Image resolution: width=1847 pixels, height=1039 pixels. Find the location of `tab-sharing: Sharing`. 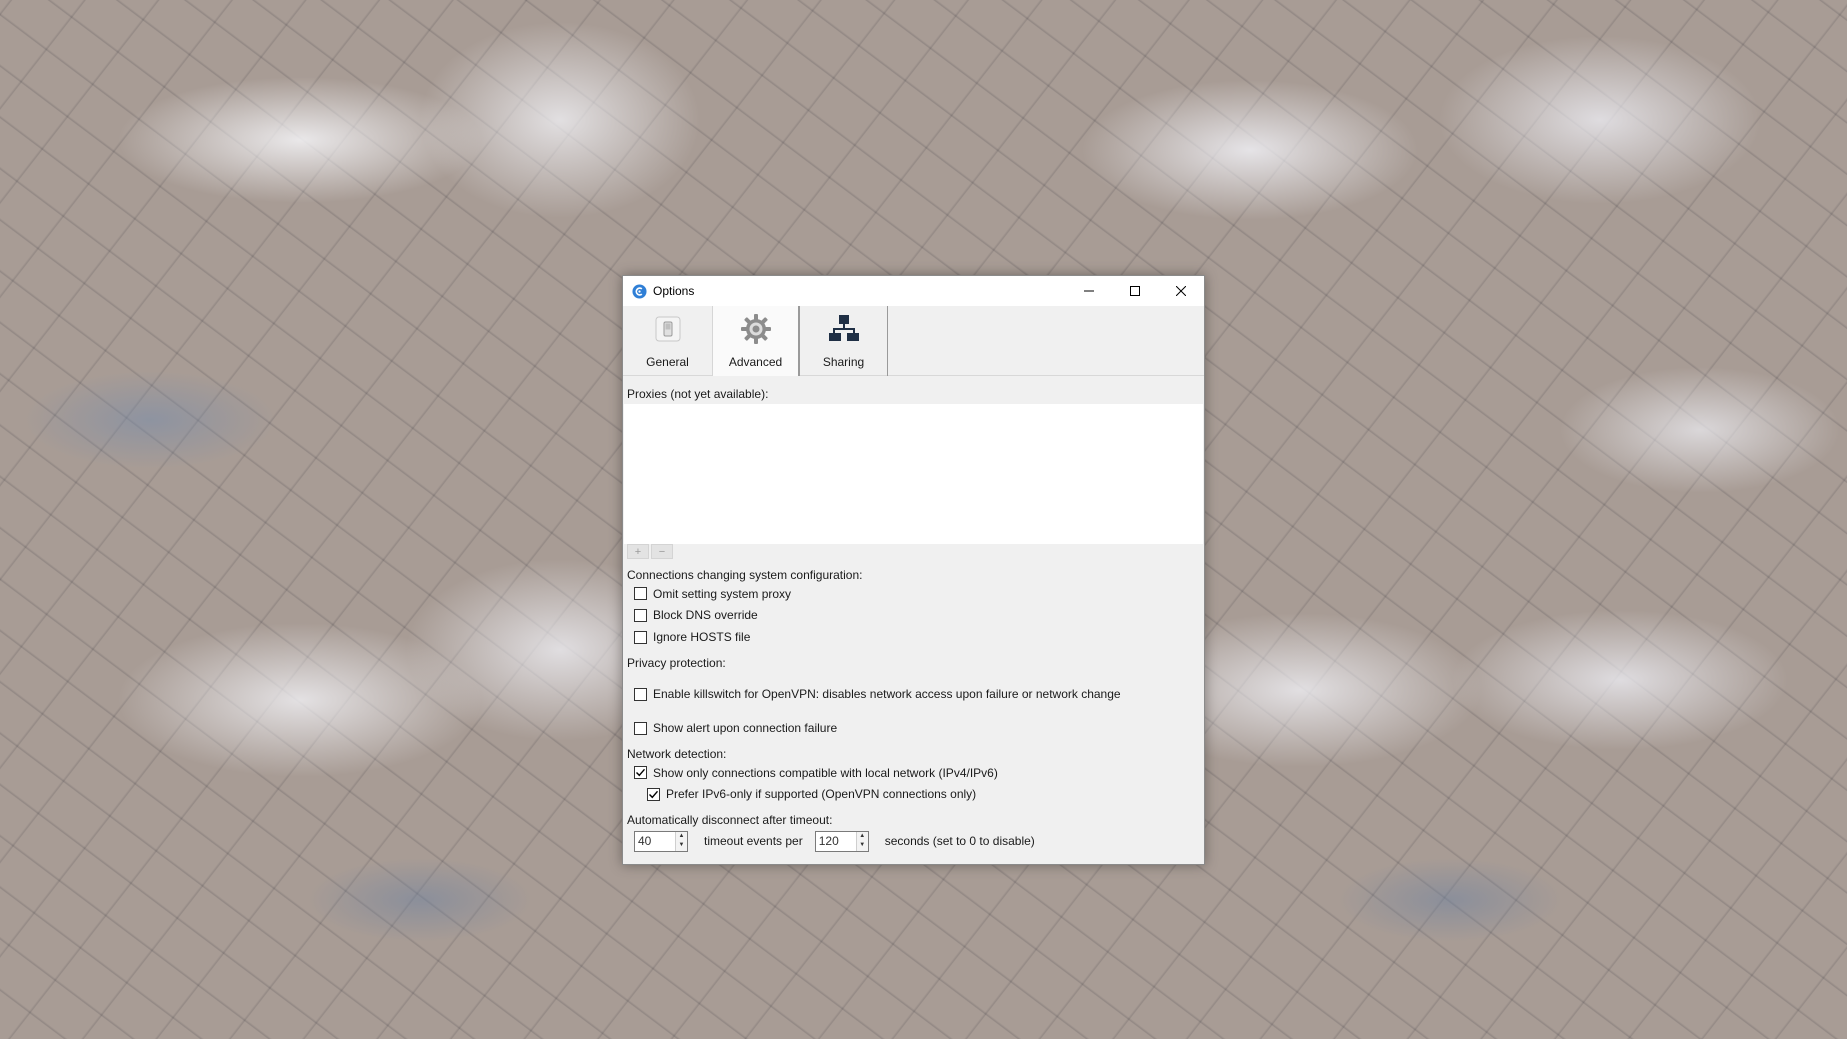

tab-sharing: Sharing is located at coordinates (844, 341).